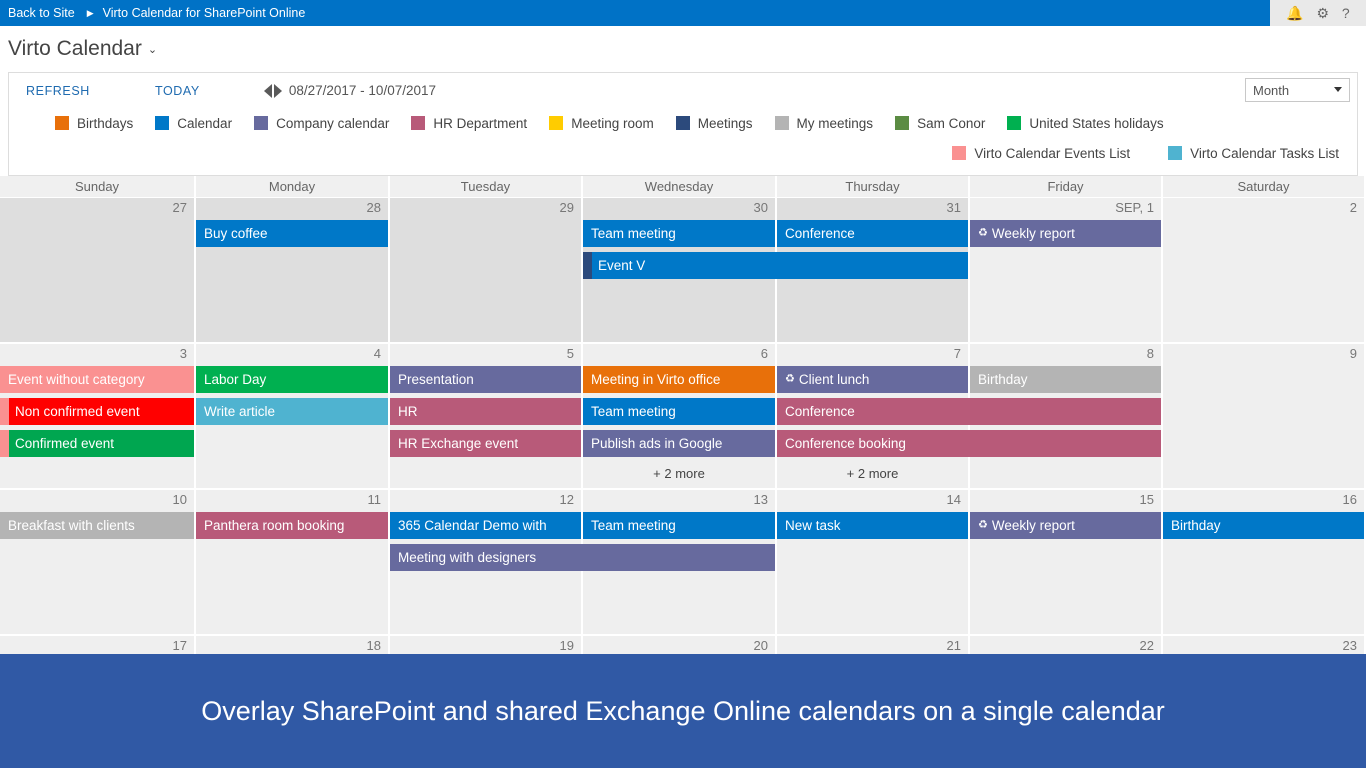 The width and height of the screenshot is (1366, 768). I want to click on calendar-event: Meeting with designers, so click(582, 557).